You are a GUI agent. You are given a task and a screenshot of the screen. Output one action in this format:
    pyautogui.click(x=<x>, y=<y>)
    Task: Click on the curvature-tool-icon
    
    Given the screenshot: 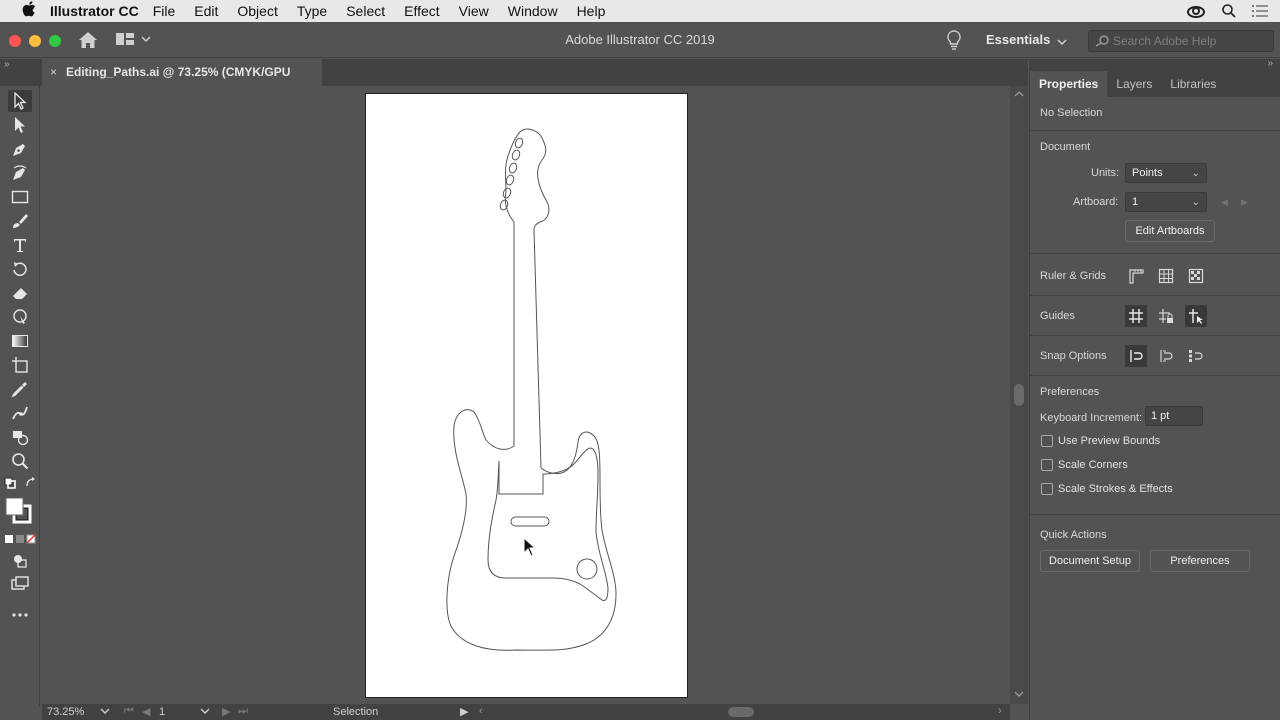 What is the action you would take?
    pyautogui.click(x=20, y=173)
    